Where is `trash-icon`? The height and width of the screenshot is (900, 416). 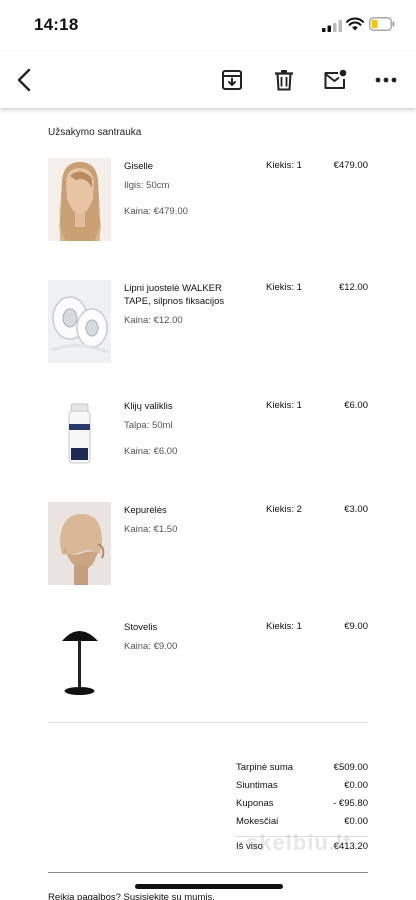
trash-icon is located at coordinates (284, 80).